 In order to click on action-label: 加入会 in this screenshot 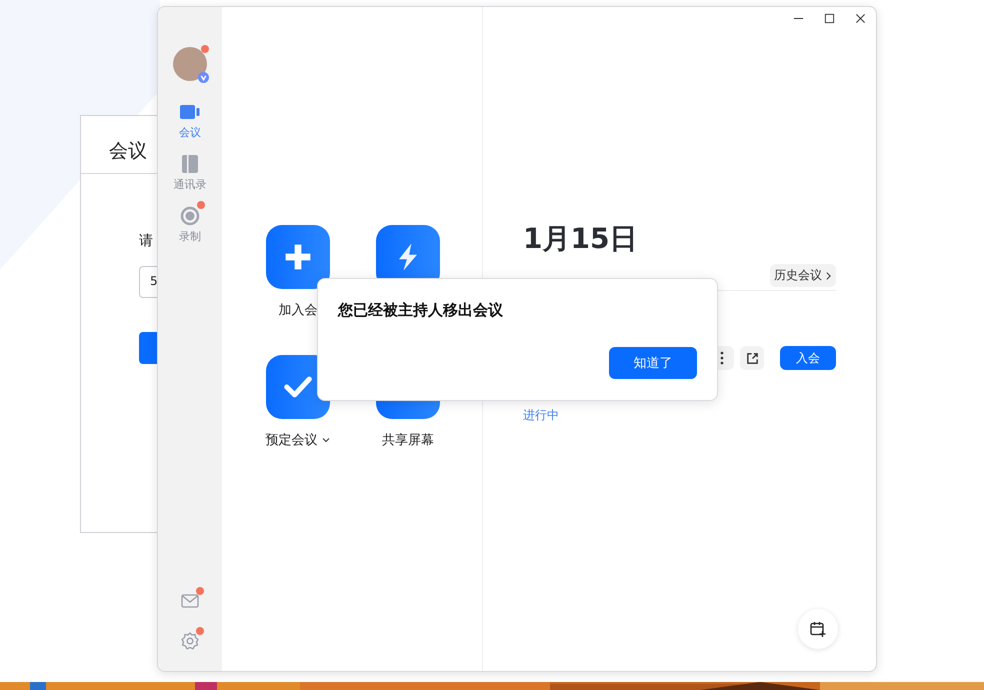, I will do `click(298, 310)`.